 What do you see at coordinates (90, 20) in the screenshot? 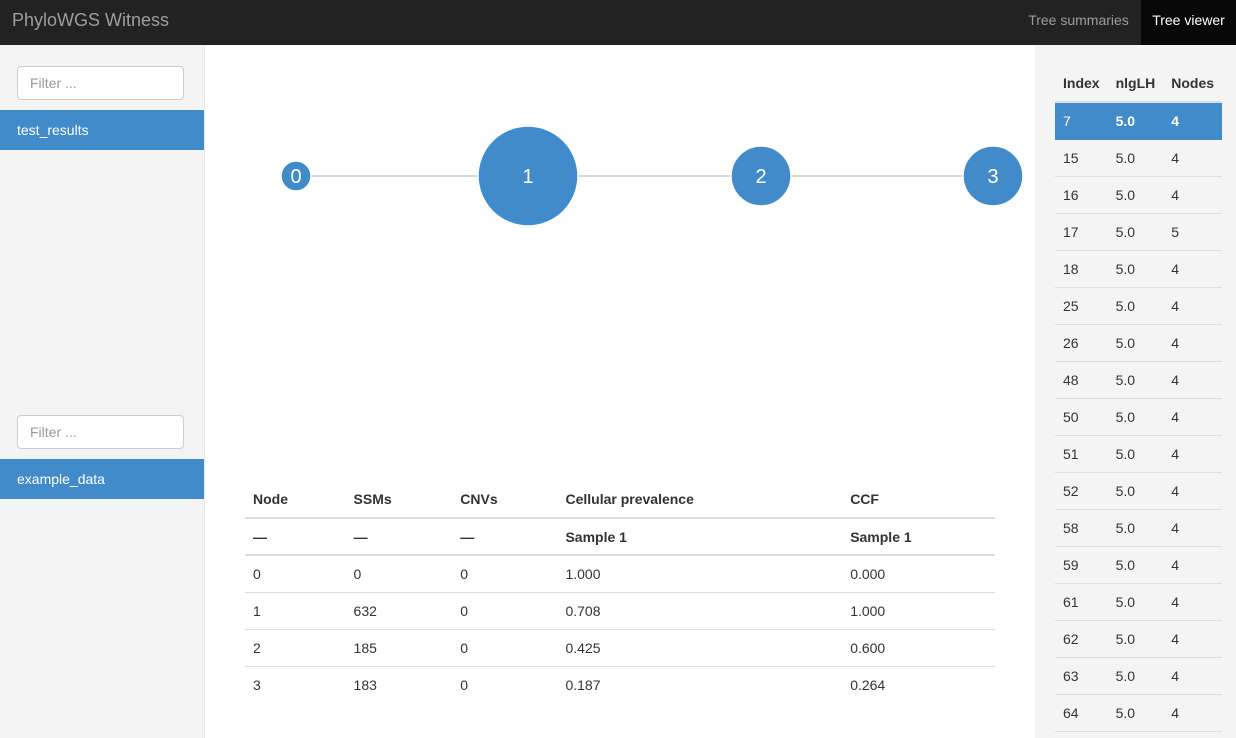
I see `app-title: PhyloWGS Witness` at bounding box center [90, 20].